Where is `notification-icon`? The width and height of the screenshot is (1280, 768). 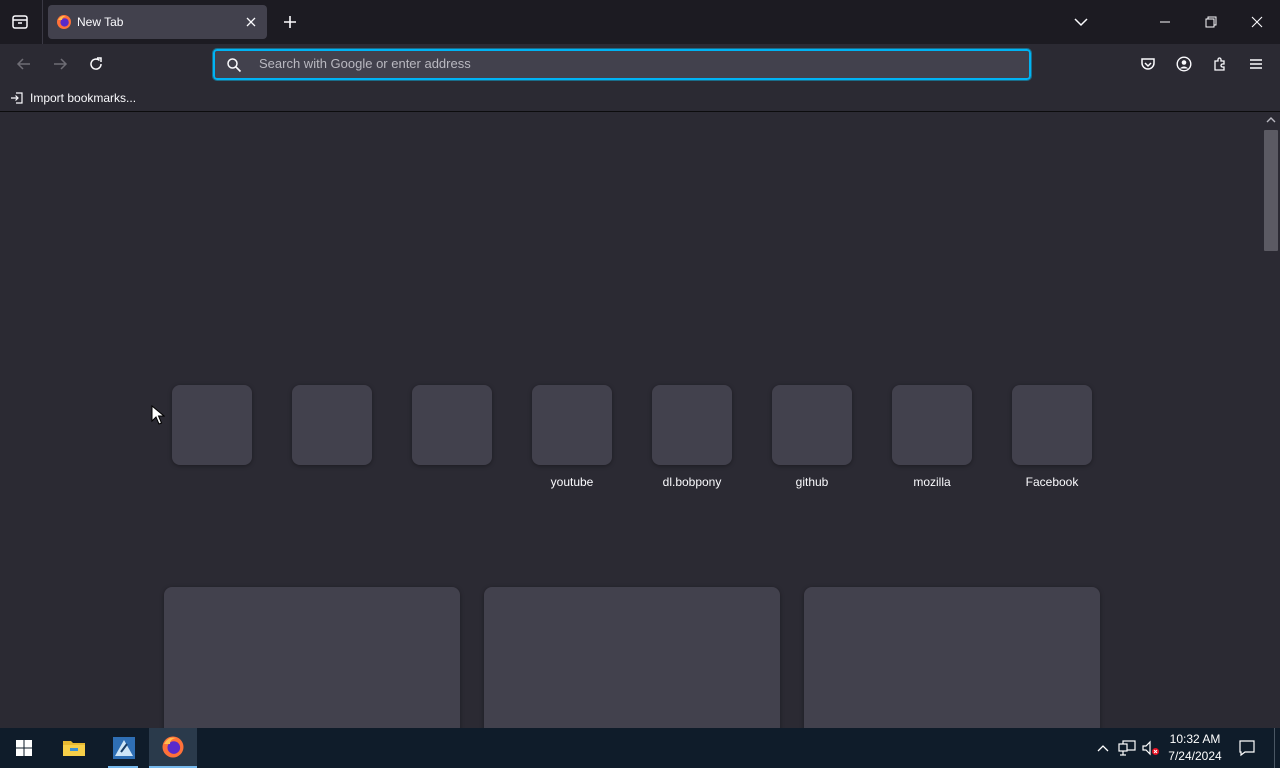 notification-icon is located at coordinates (1247, 748).